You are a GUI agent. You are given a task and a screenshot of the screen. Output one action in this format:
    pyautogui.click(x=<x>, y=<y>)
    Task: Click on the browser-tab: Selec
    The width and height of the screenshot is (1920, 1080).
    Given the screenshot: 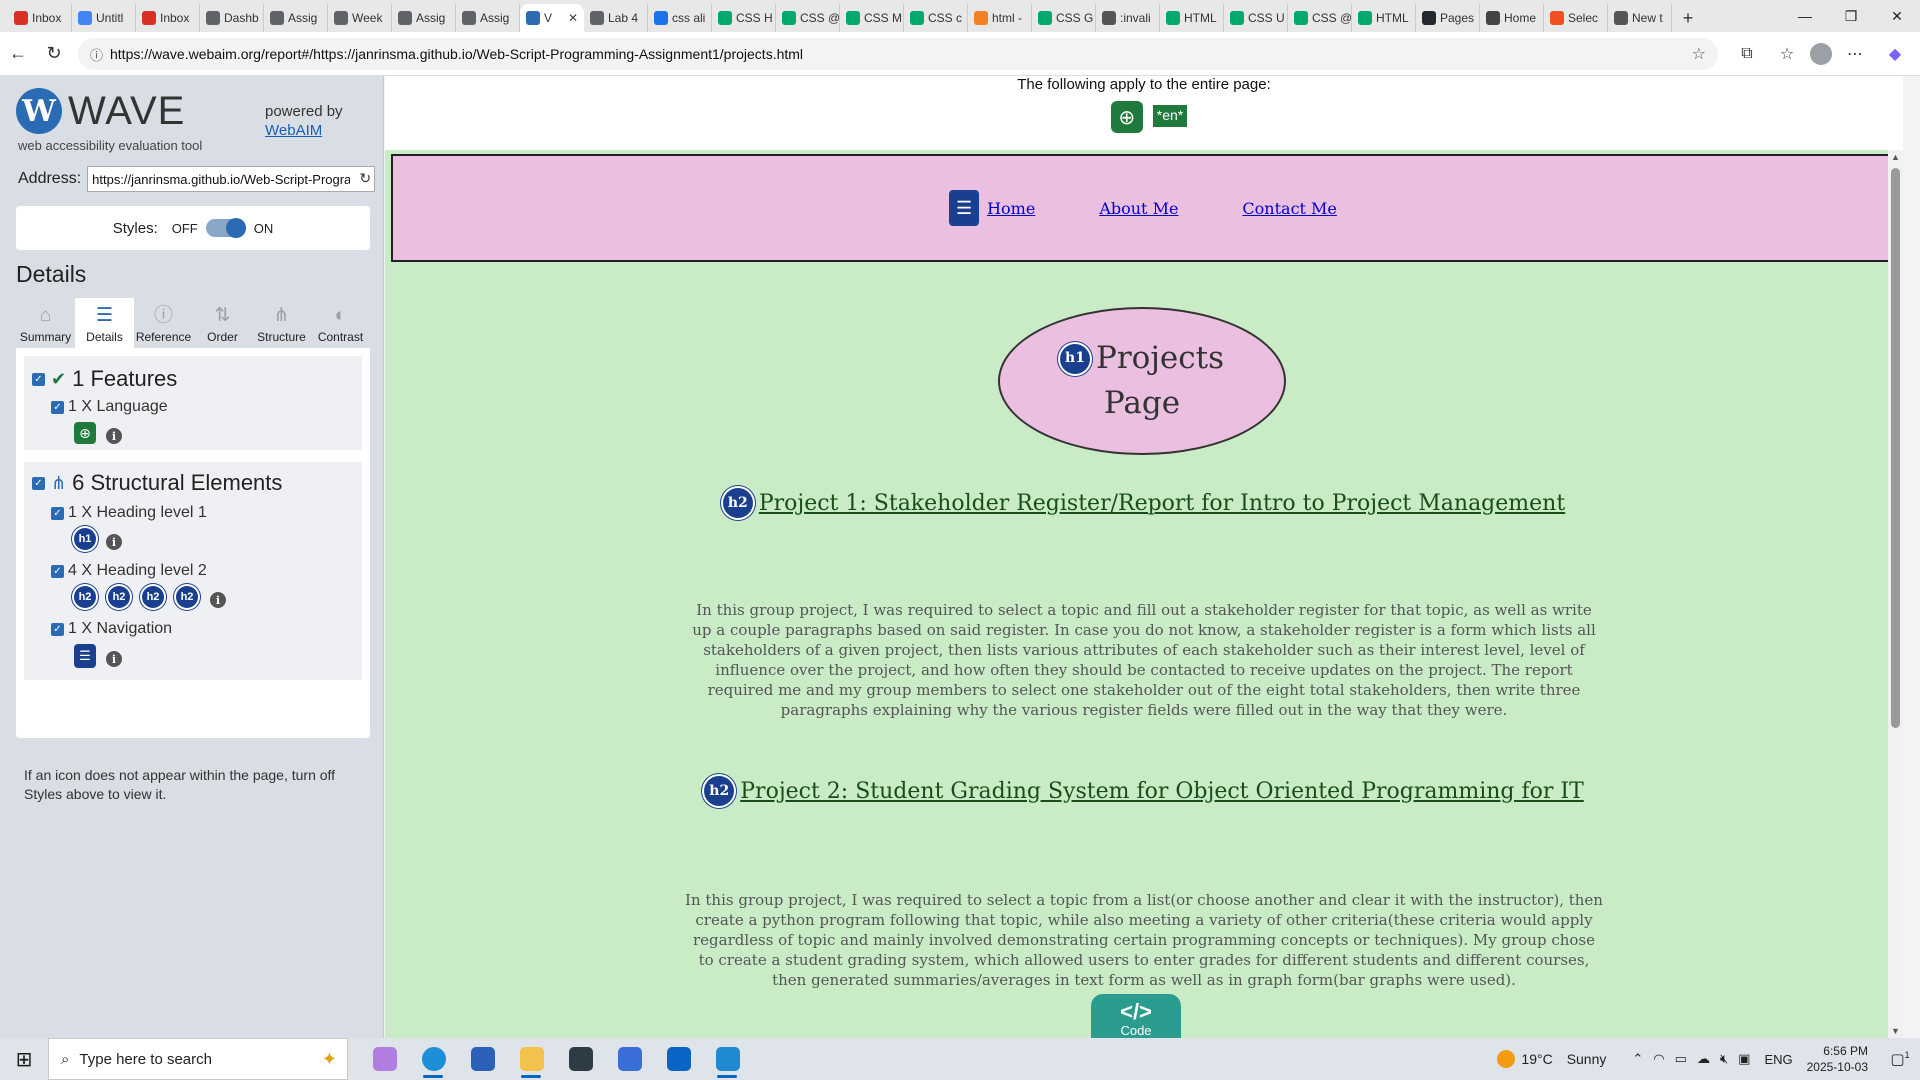 What is the action you would take?
    pyautogui.click(x=1576, y=18)
    